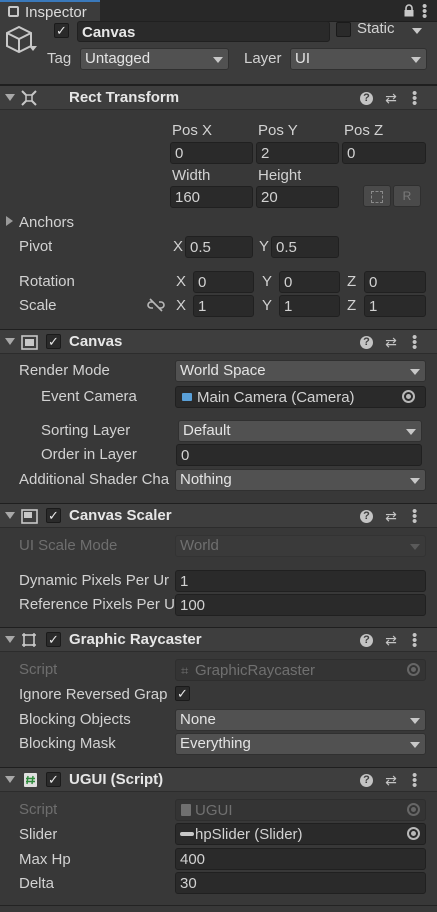 The image size is (437, 912). I want to click on blocking-objects-label: Blocking Objects, so click(75, 719).